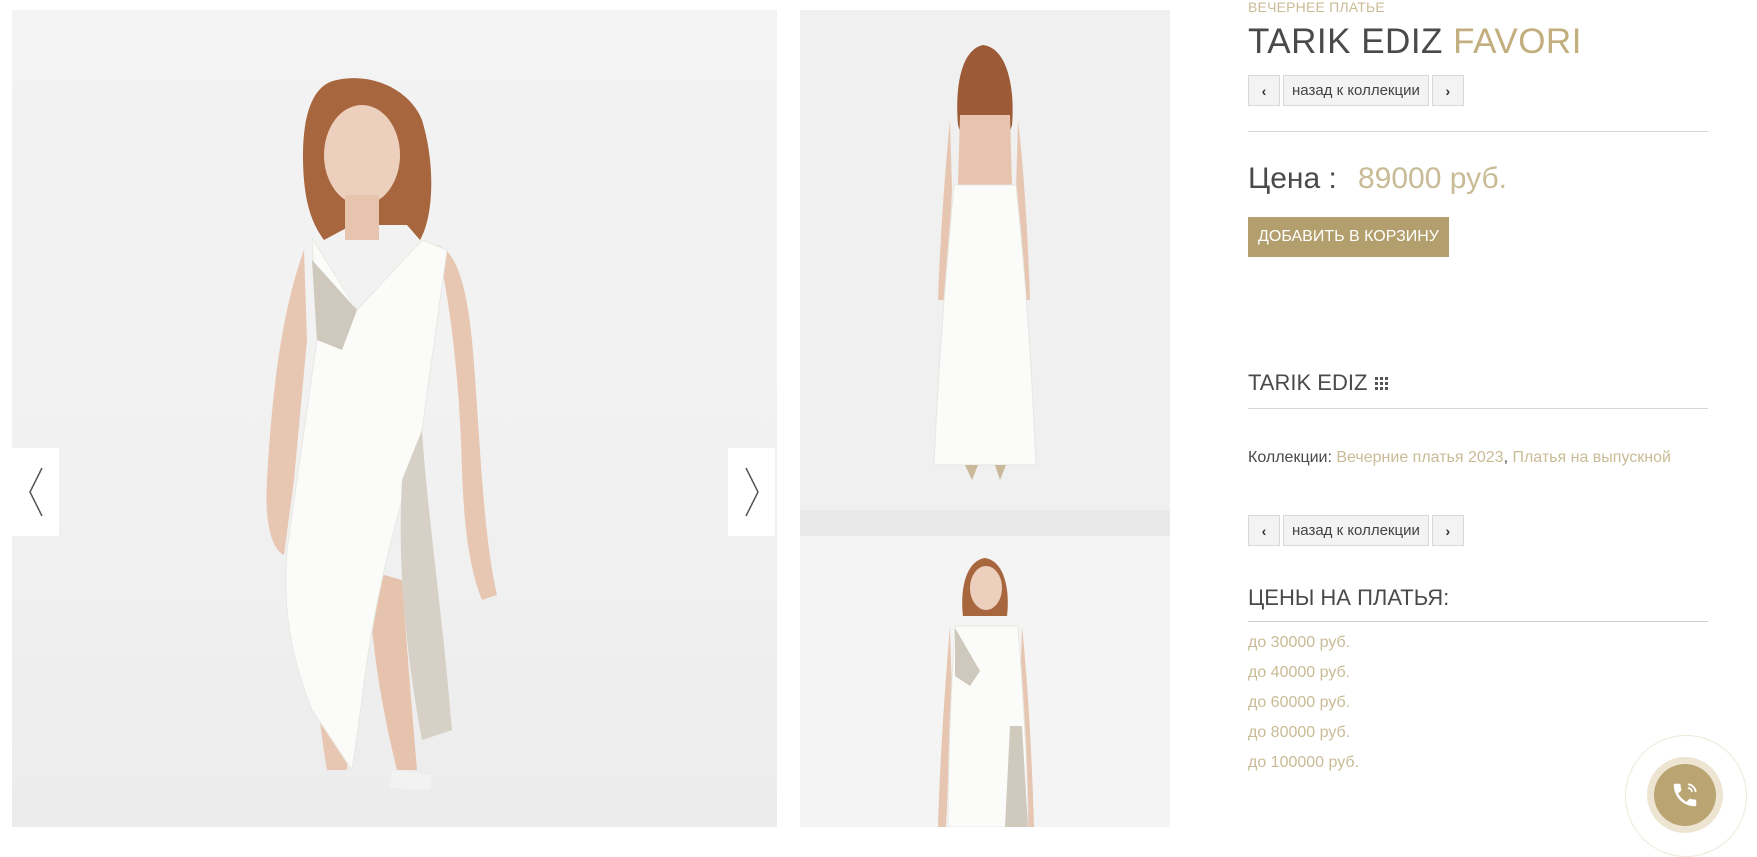  I want to click on call-button, so click(1685, 795).